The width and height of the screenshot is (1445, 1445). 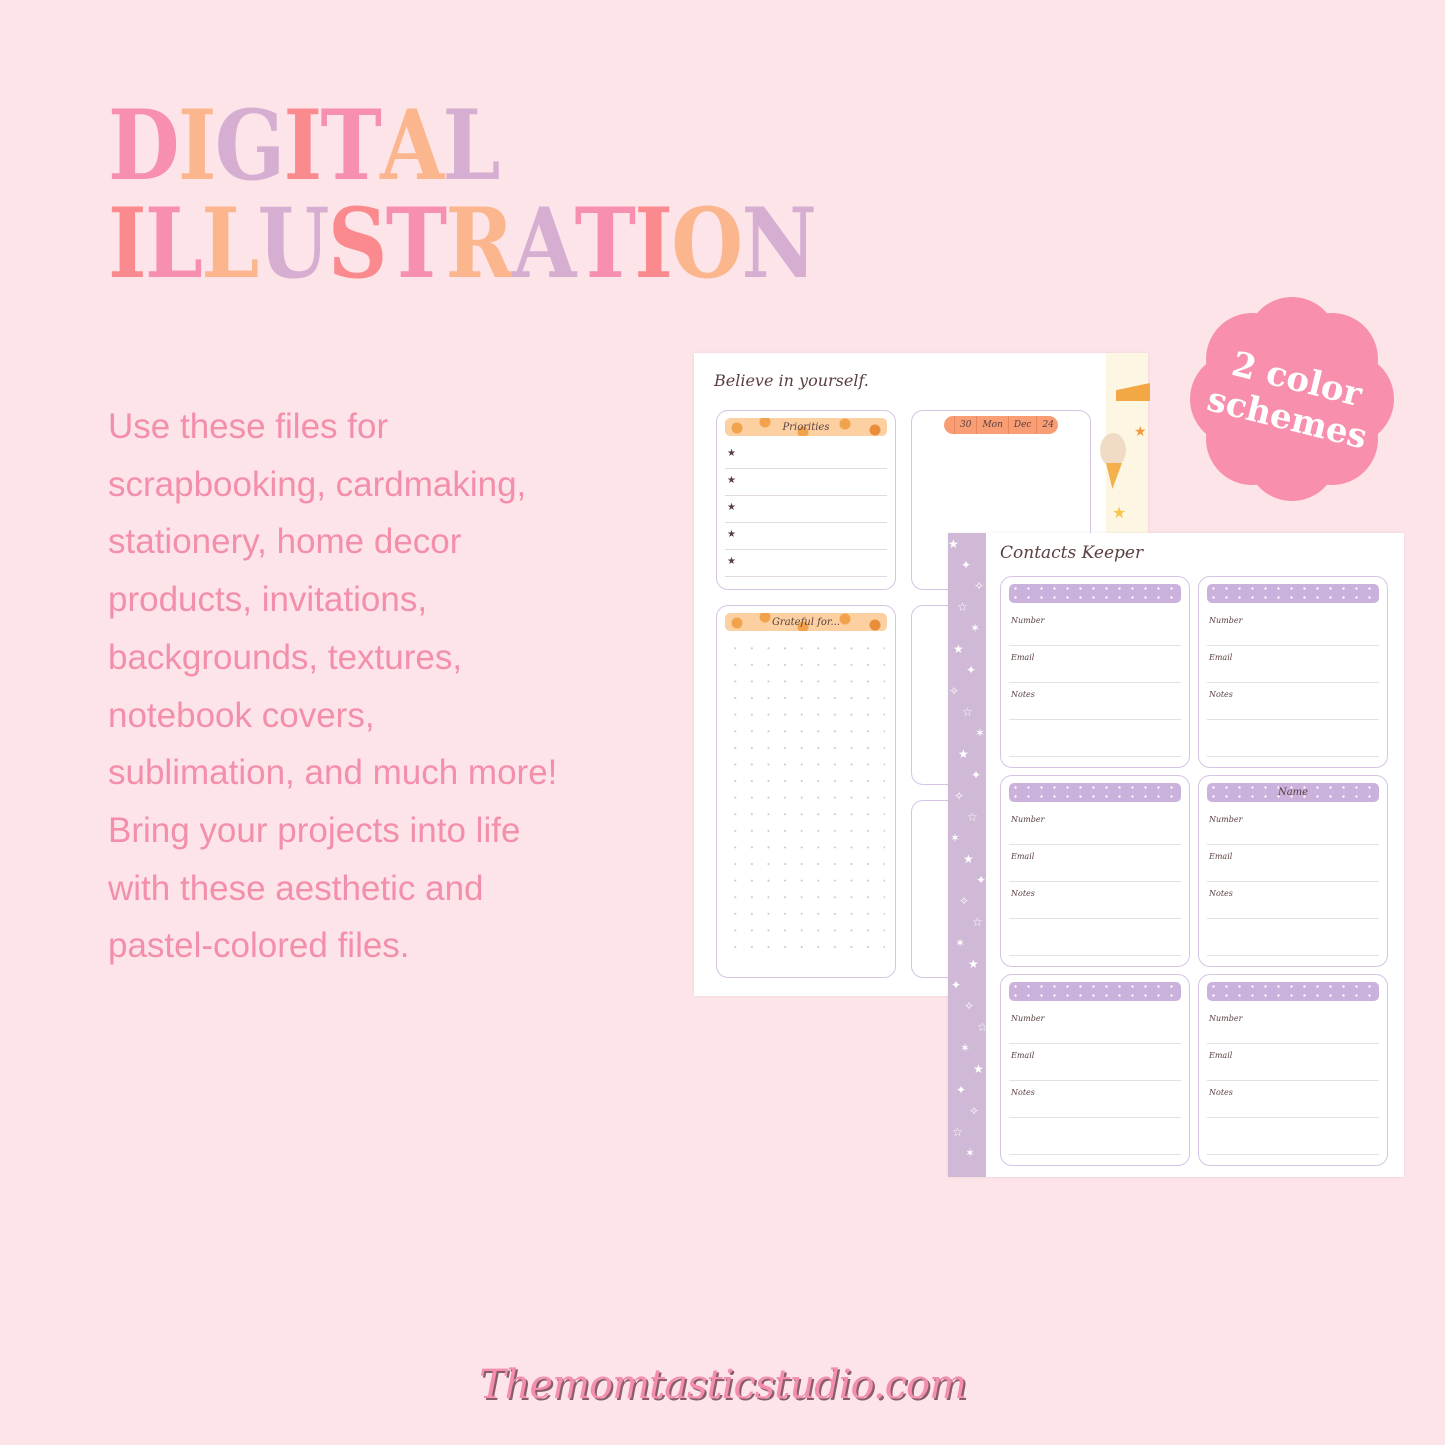 I want to click on planner-heading: Believe in yourself., so click(x=791, y=380).